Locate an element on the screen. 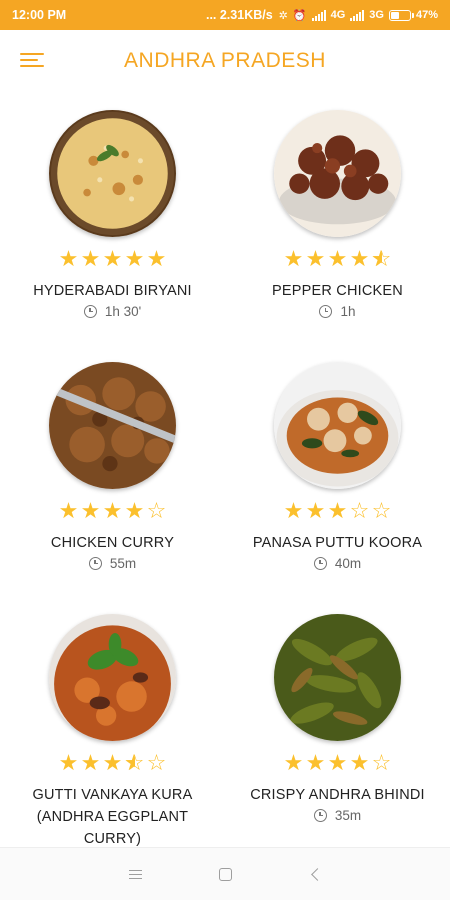 This screenshot has width=450, height=900. recipe-image-gutti-vankaya-kura is located at coordinates (112, 677).